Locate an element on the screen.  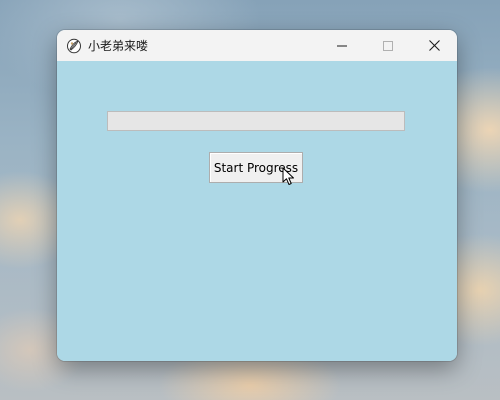
close-icon is located at coordinates (434, 45).